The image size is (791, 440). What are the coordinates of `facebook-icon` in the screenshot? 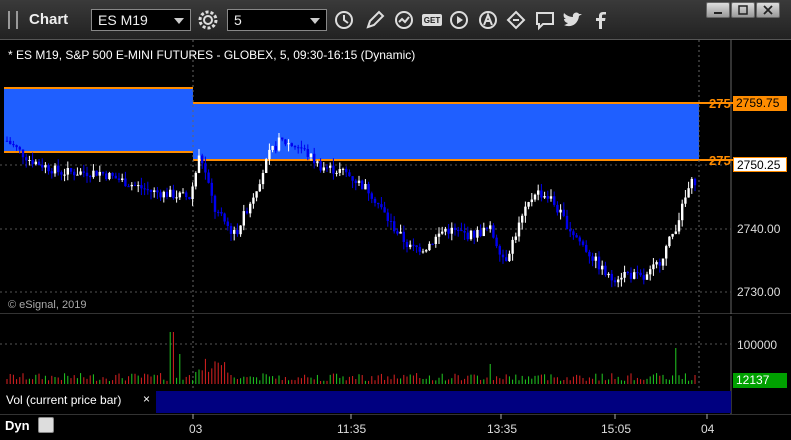 It's located at (601, 20).